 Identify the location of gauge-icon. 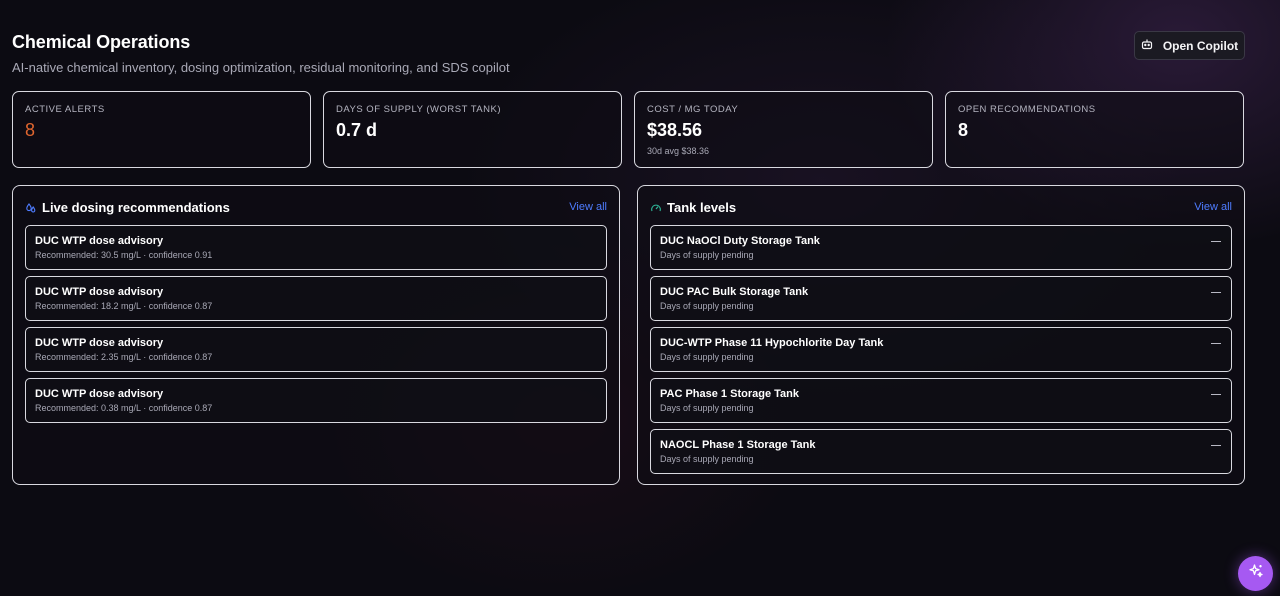
(656, 207).